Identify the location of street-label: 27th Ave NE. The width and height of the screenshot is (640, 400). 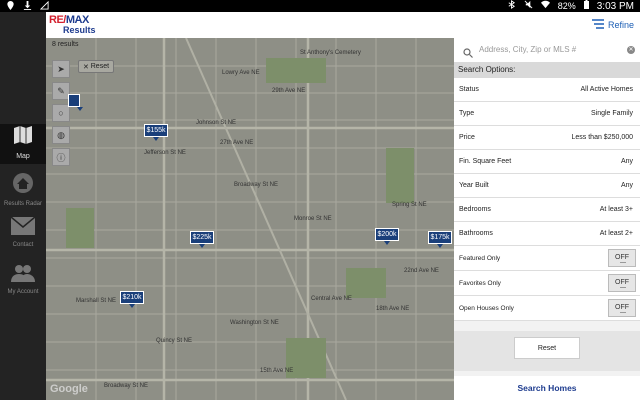
(237, 143).